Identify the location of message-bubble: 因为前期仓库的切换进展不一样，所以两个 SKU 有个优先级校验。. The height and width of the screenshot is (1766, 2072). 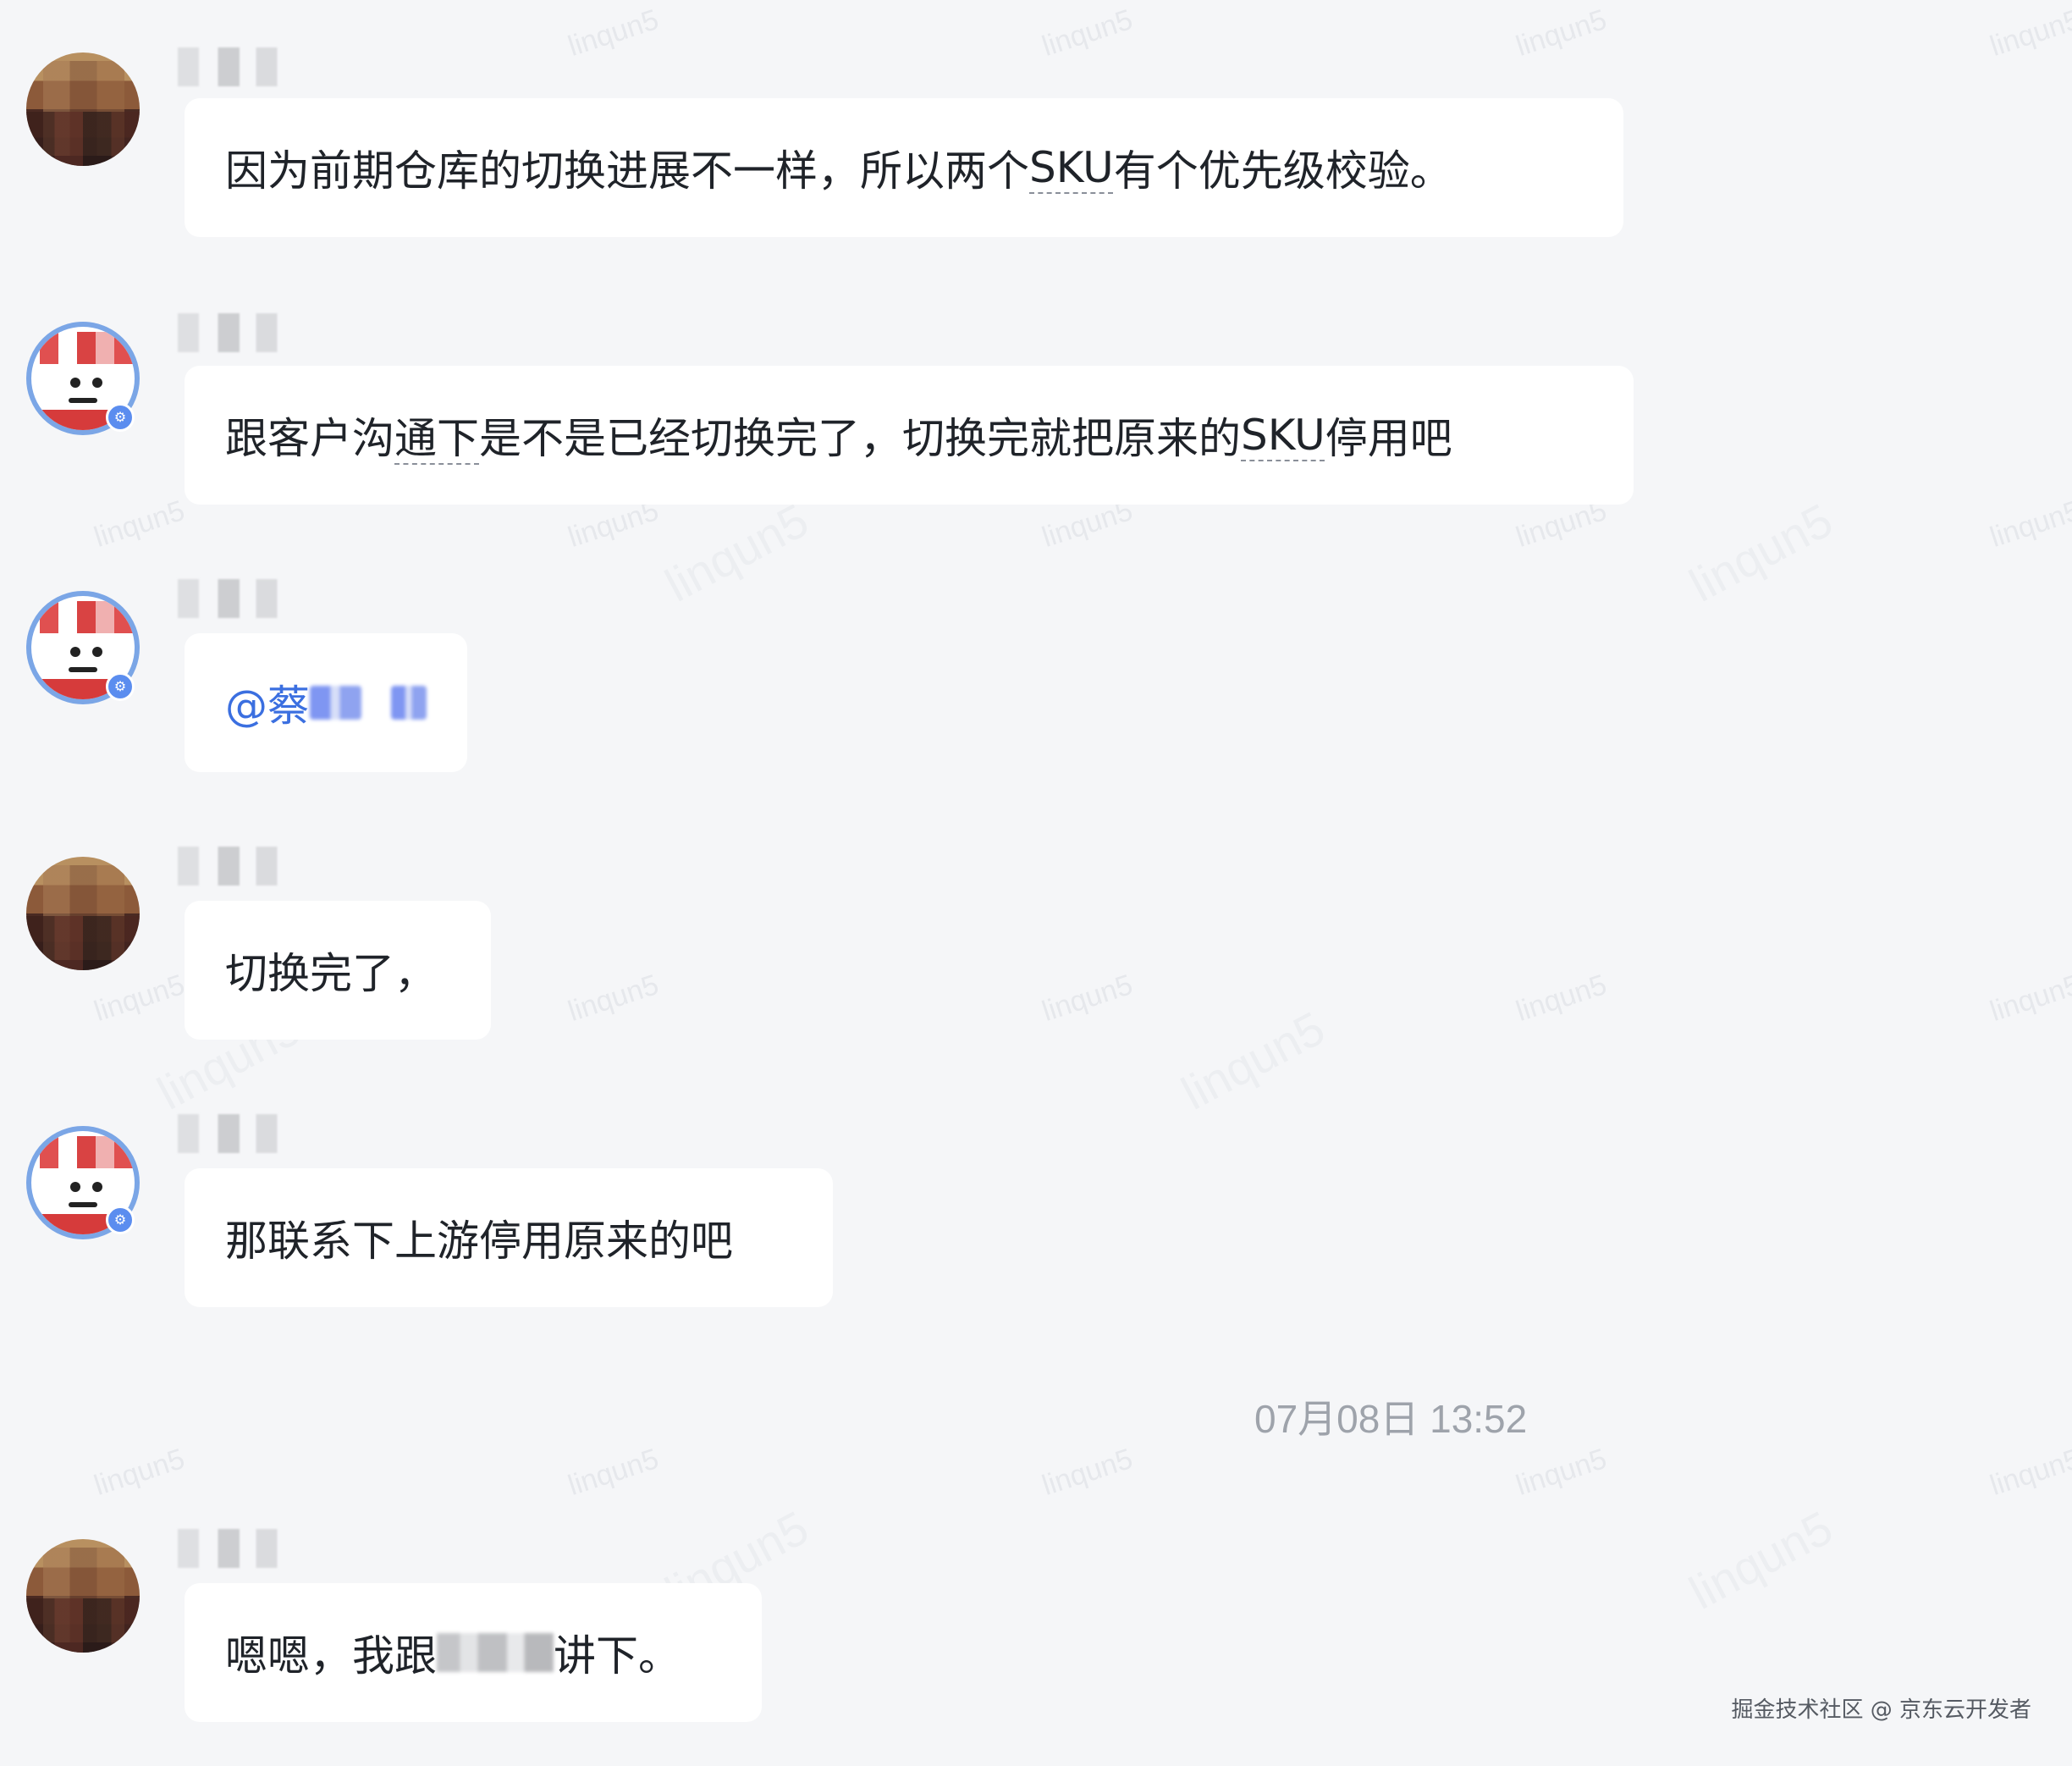
(904, 167).